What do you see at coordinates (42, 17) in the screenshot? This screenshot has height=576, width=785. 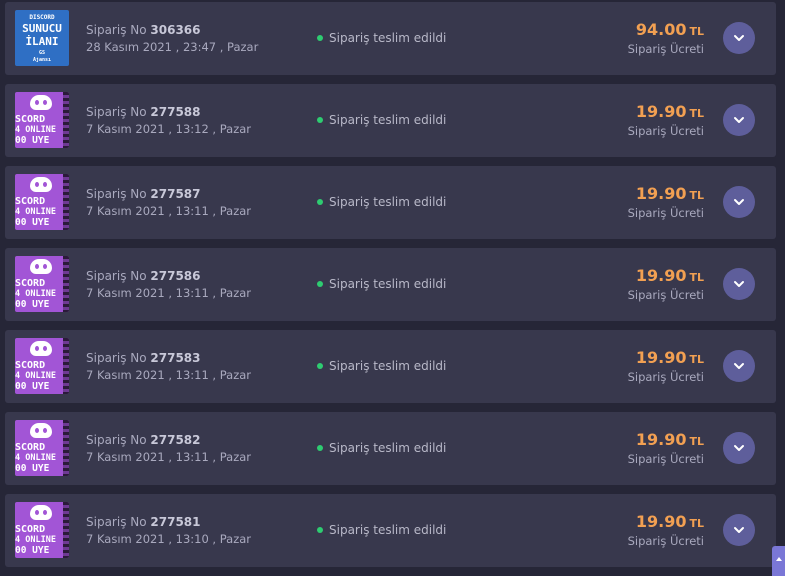 I see `thumbnail-text: DISCORD` at bounding box center [42, 17].